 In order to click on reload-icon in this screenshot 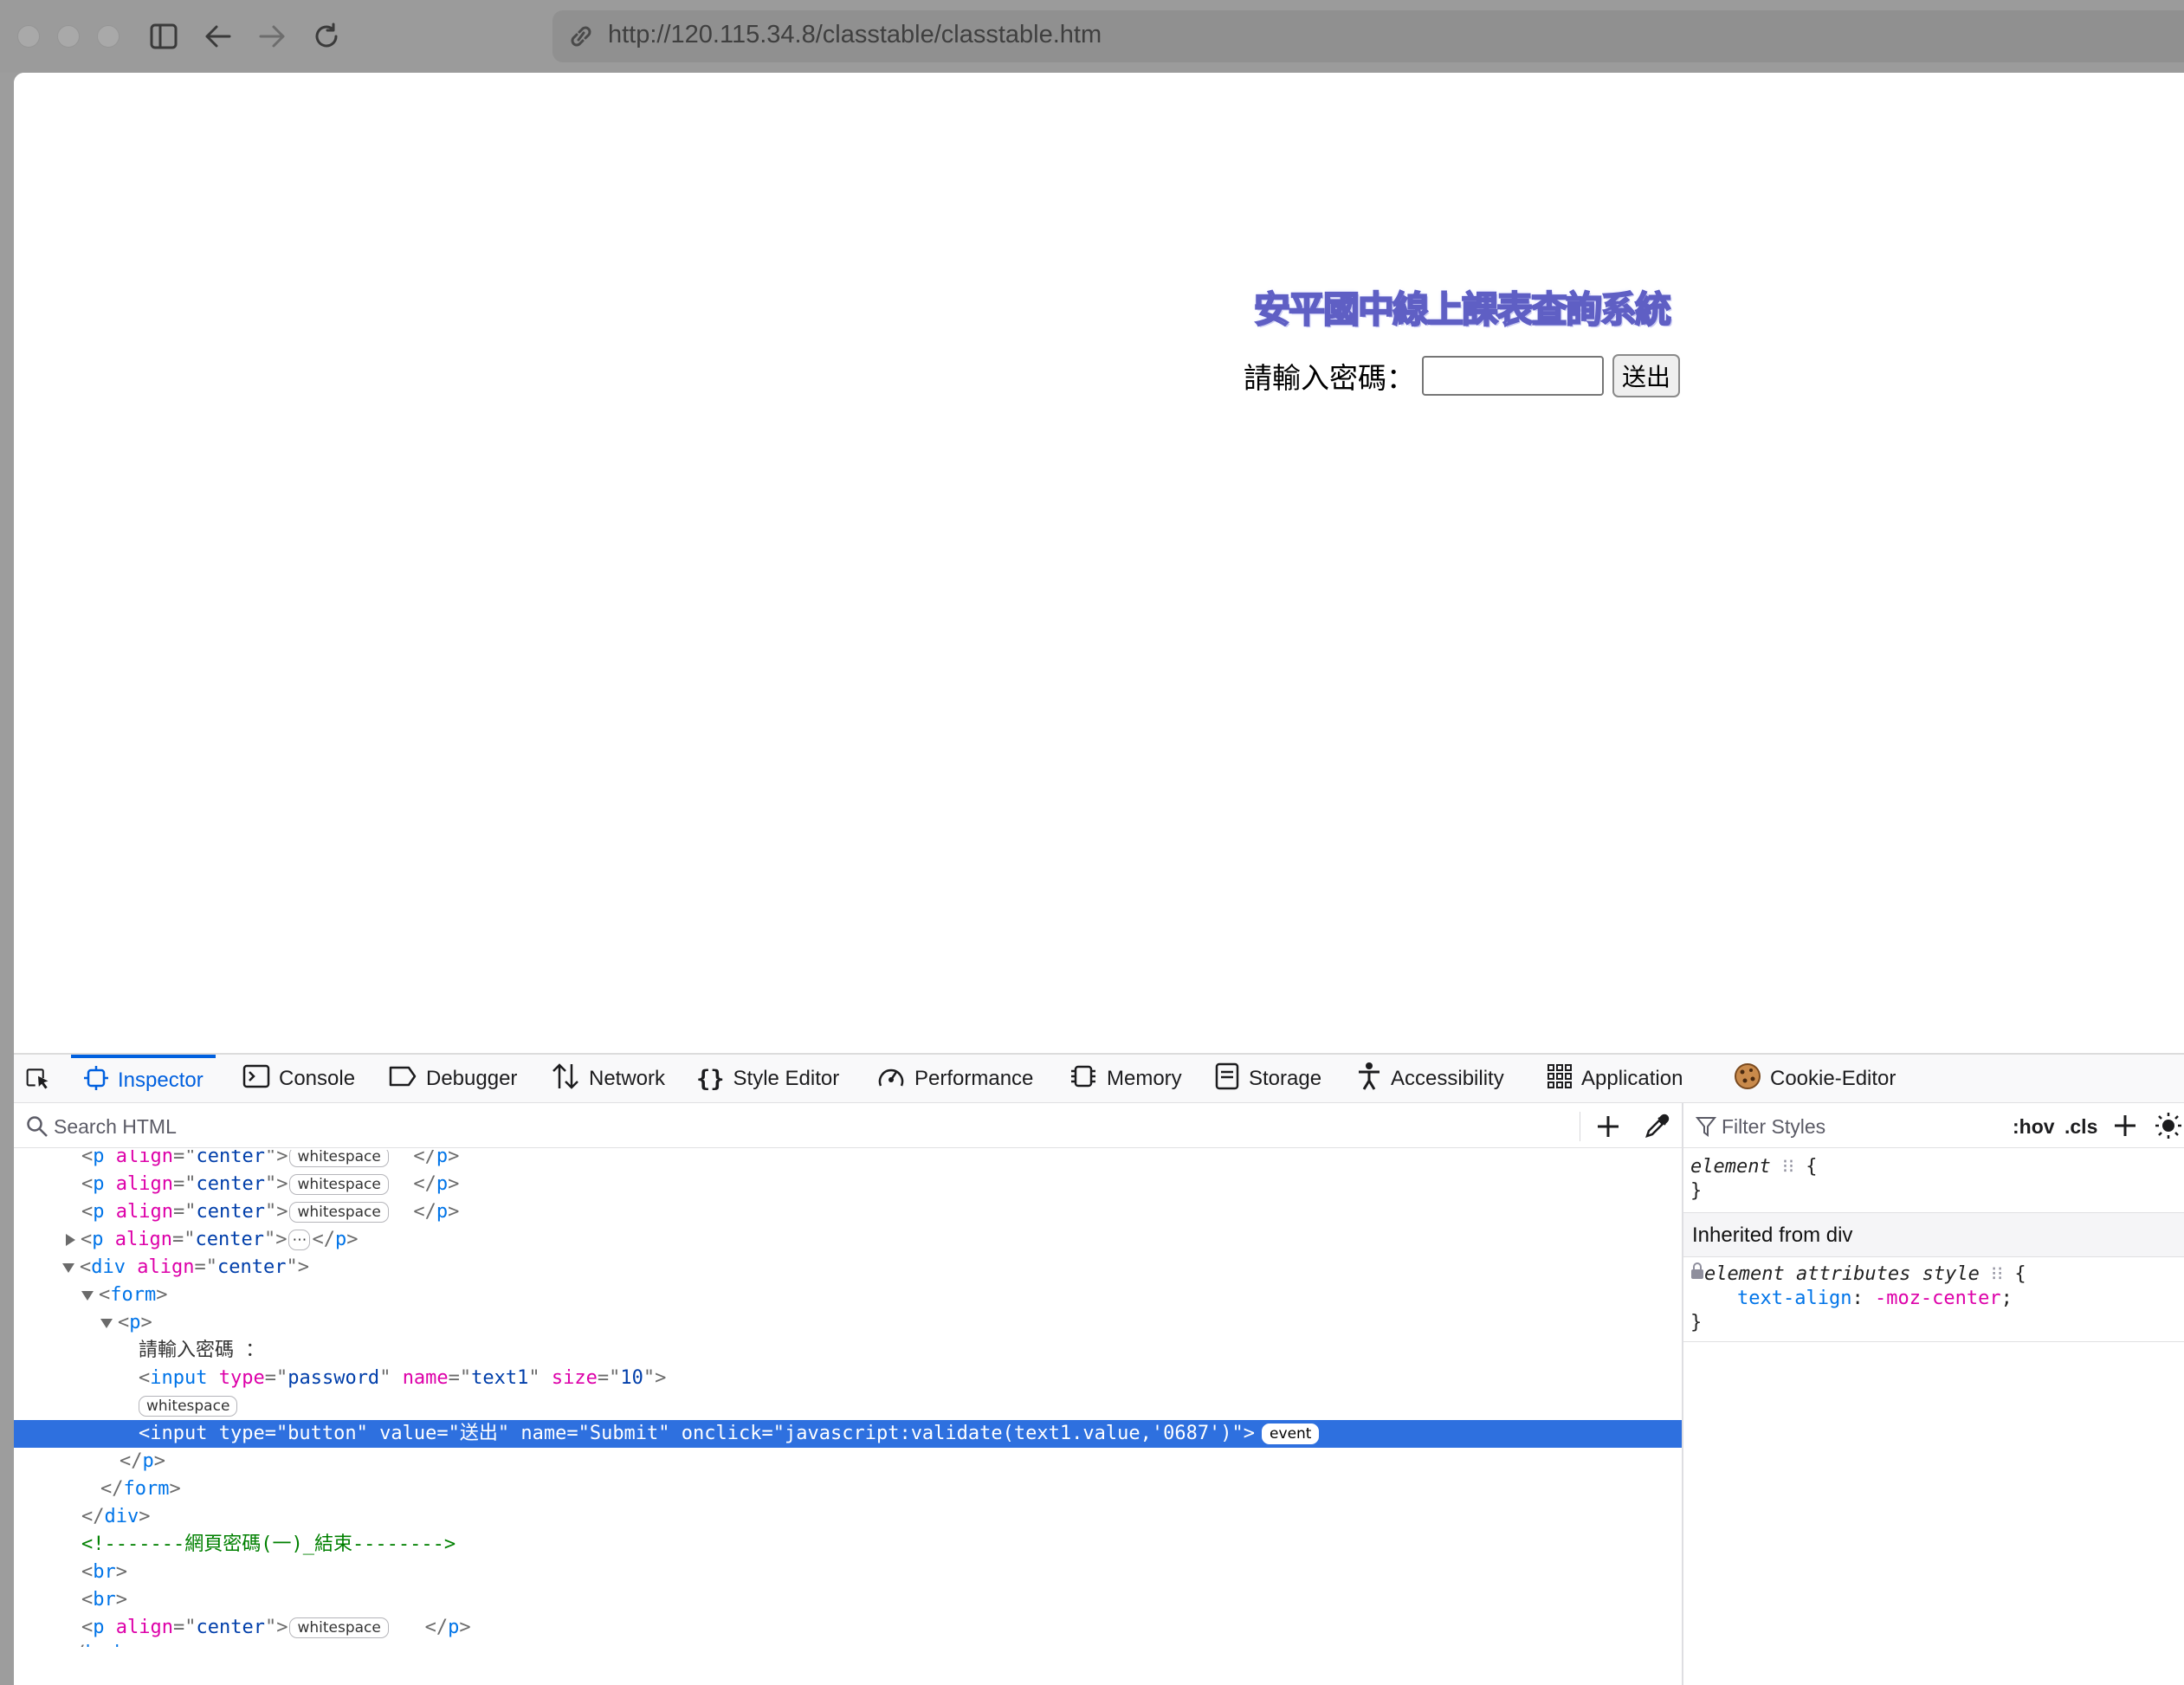, I will do `click(326, 37)`.